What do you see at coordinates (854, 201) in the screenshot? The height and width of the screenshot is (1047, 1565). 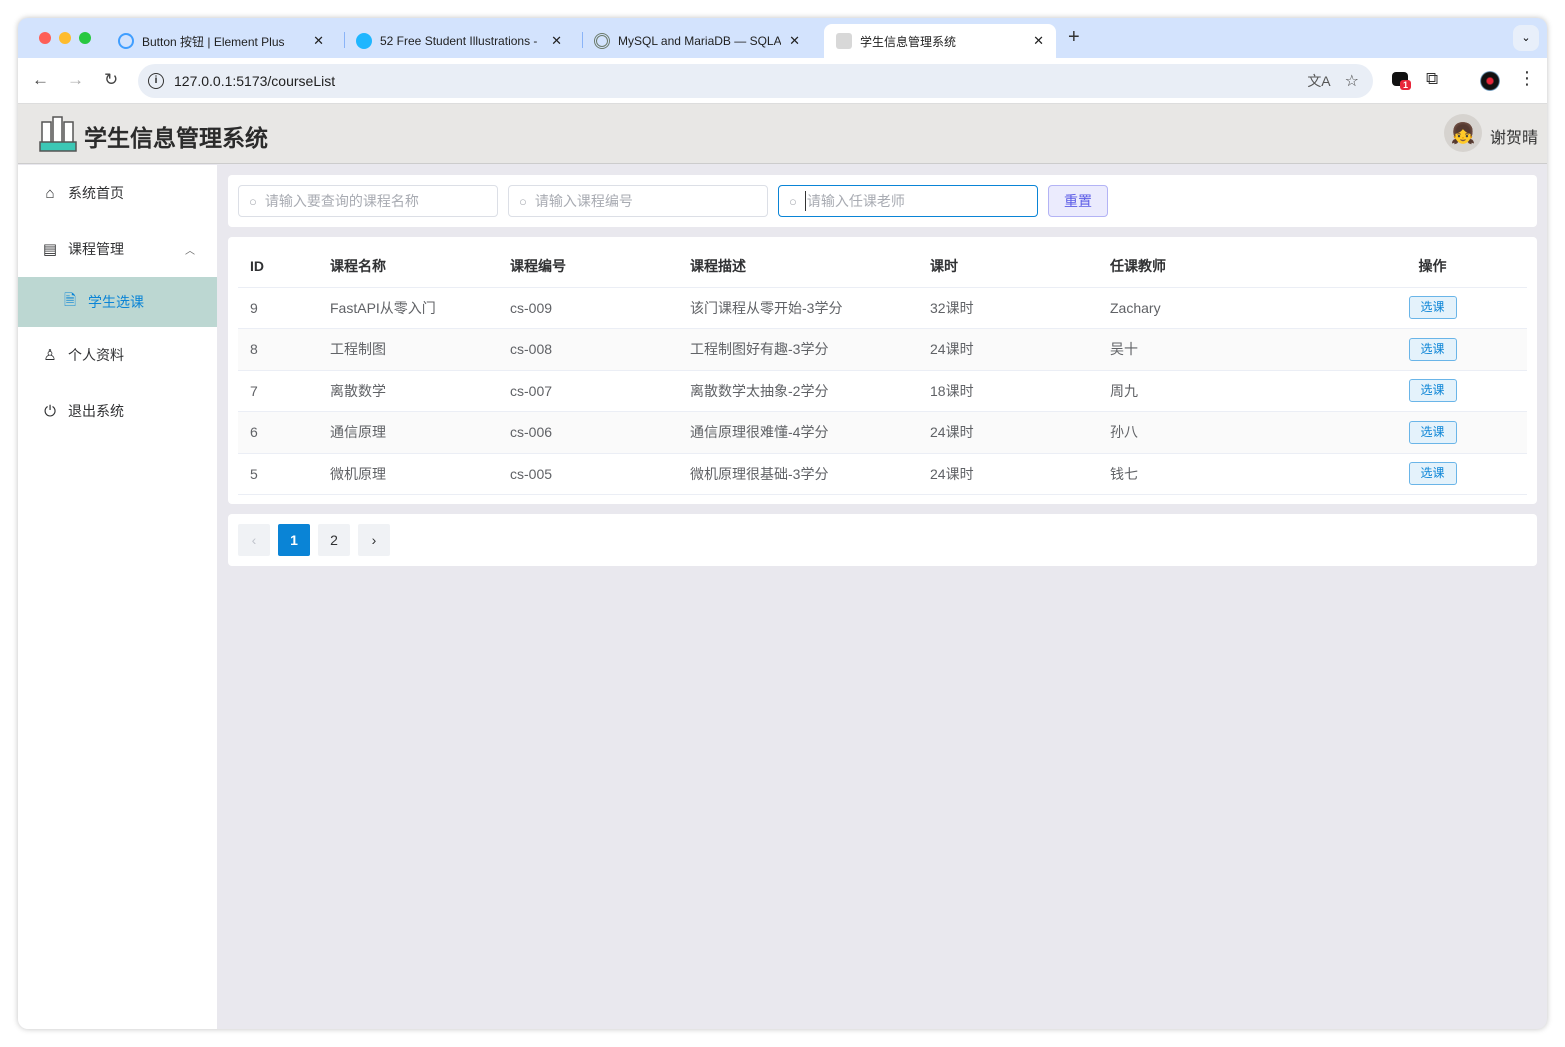 I see `placeholder: 请输入任课老师` at bounding box center [854, 201].